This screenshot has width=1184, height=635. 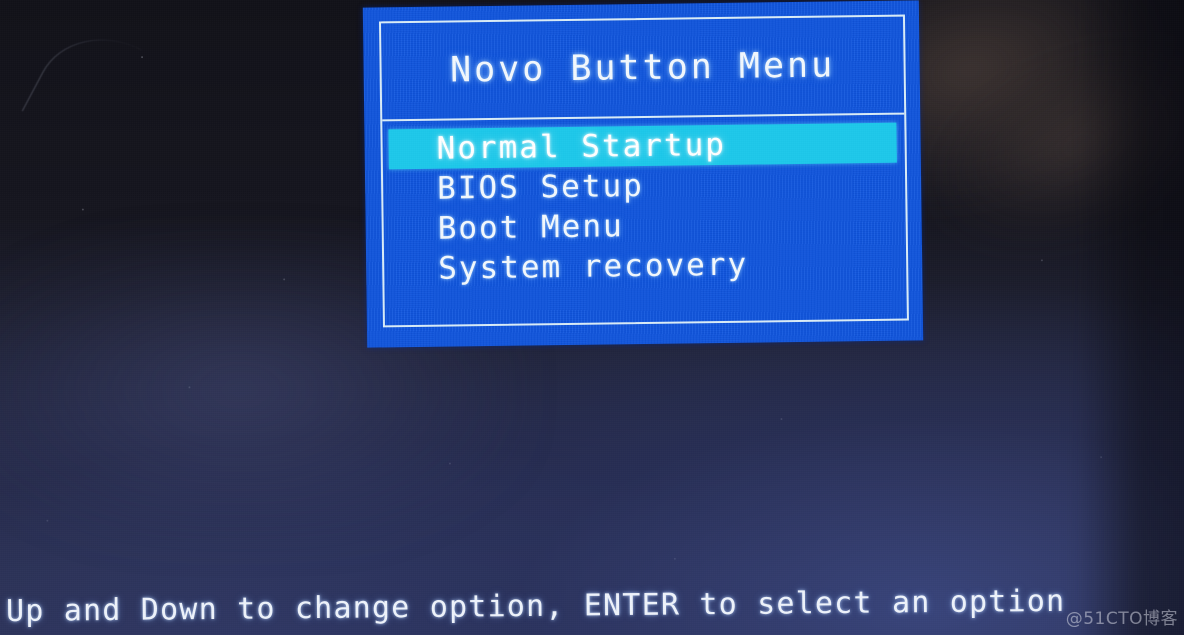 I want to click on menu-item-label: Normal Startup, so click(x=581, y=146).